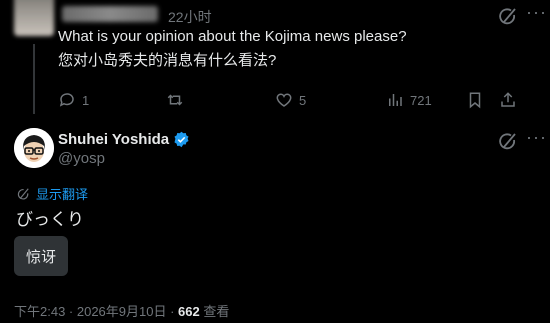 The width and height of the screenshot is (550, 323). Describe the element at coordinates (96, 311) in the screenshot. I see `tweet-timestamp: 下午2:43 · 2026年9月10日 ·` at that location.